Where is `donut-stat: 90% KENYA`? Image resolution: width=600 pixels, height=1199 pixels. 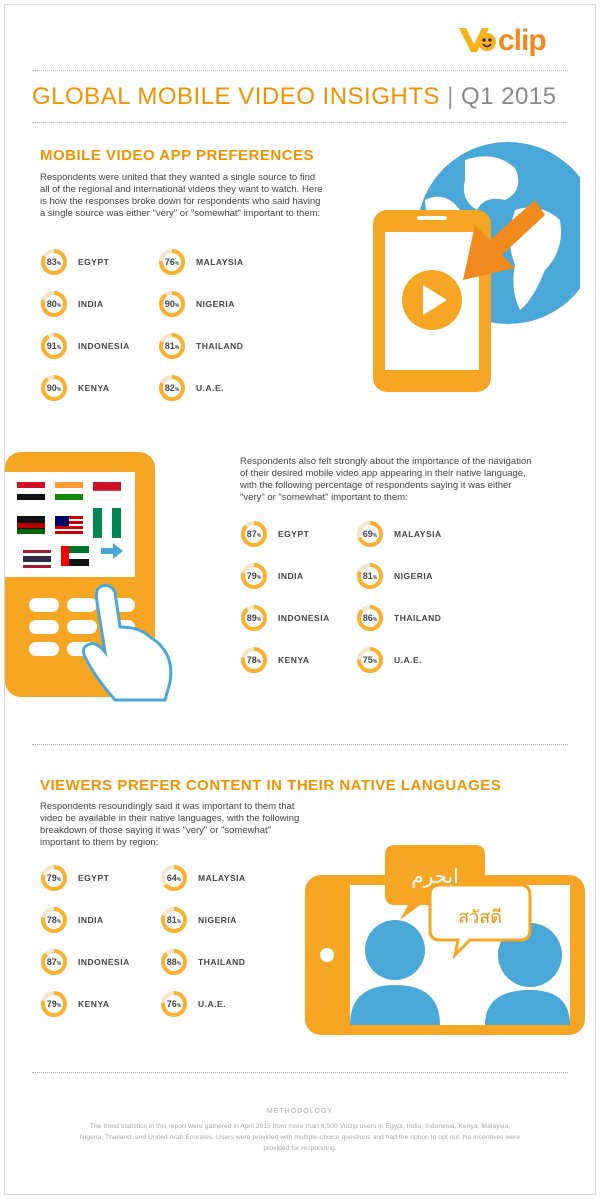 donut-stat: 90% KENYA is located at coordinates (105, 388).